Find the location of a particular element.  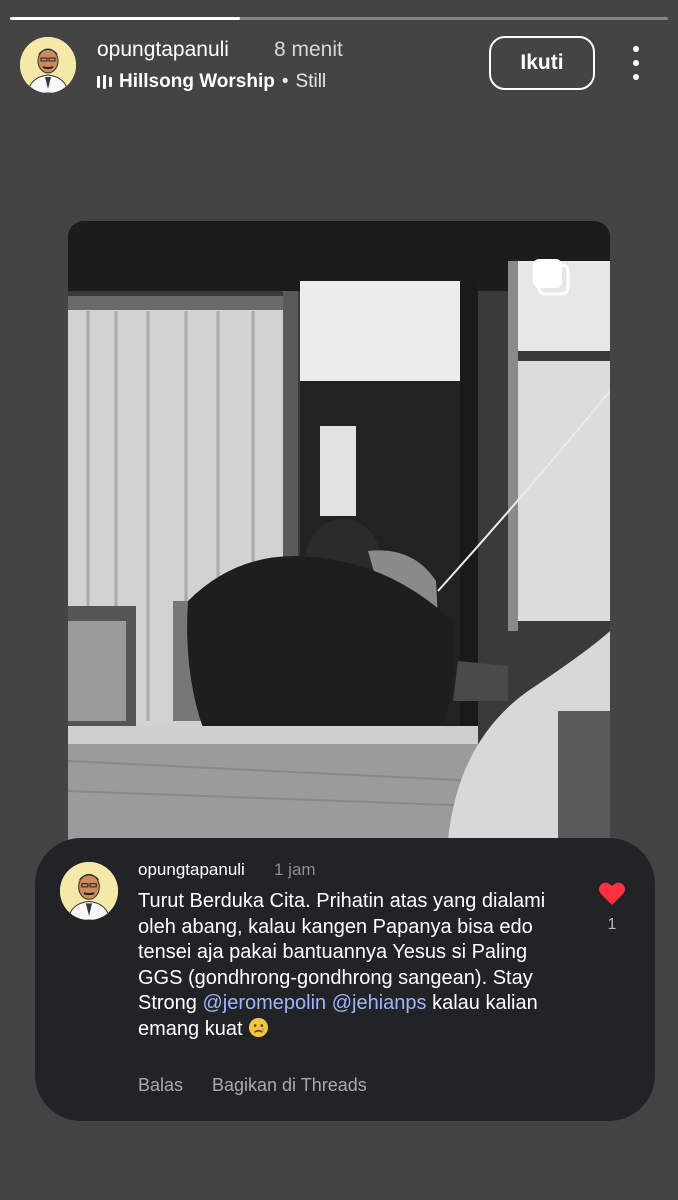

music-song: Still is located at coordinates (311, 81).